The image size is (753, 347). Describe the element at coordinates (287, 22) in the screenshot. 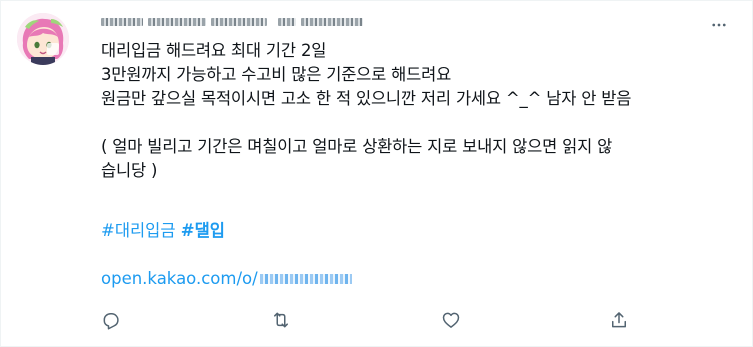

I see `handle-redacted` at that location.